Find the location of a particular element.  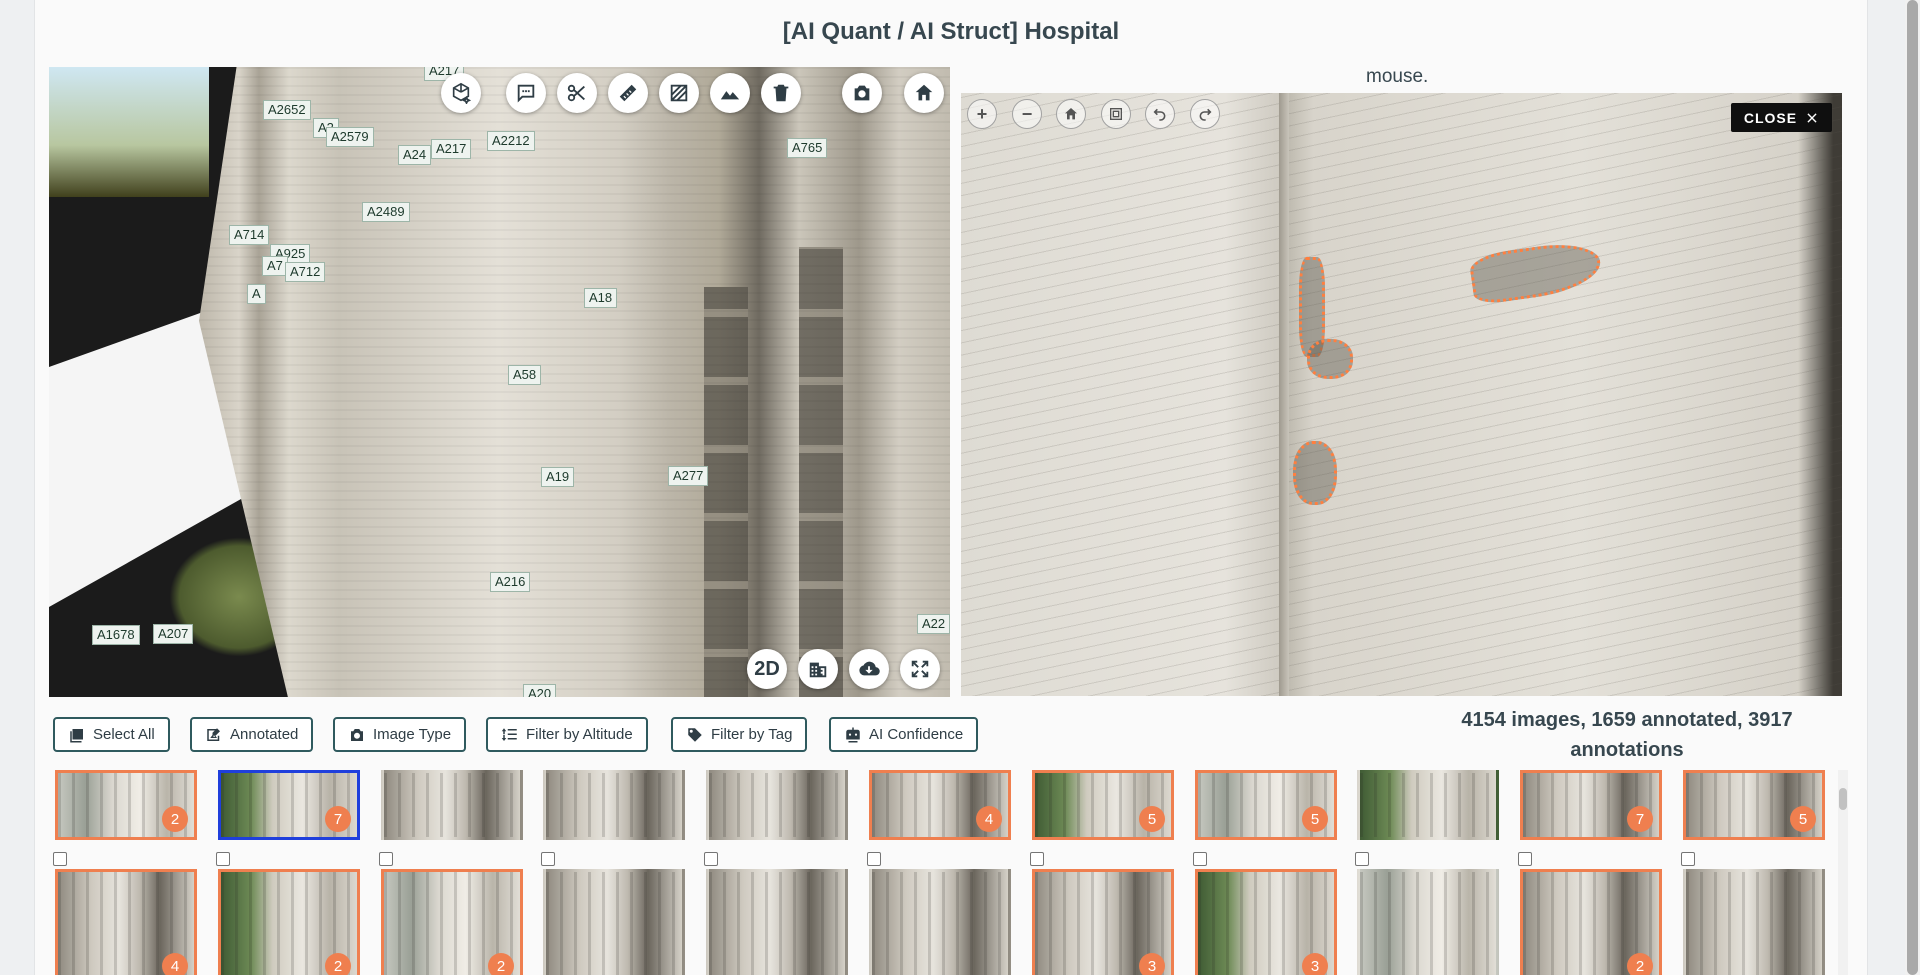

page-scroll-thumb is located at coordinates (1912, 487).